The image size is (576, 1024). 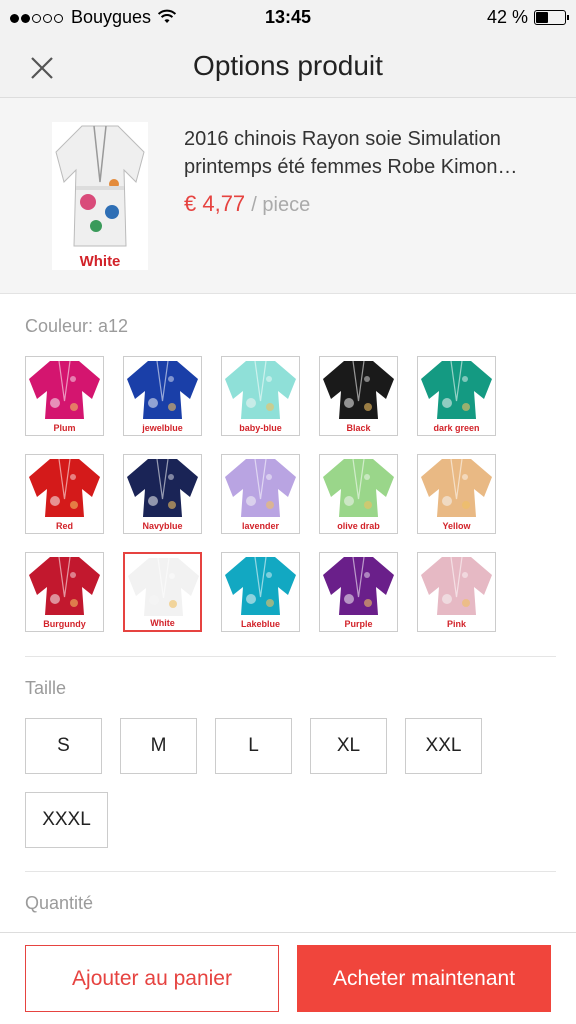 I want to click on swatch-caption: dark green, so click(x=456, y=428).